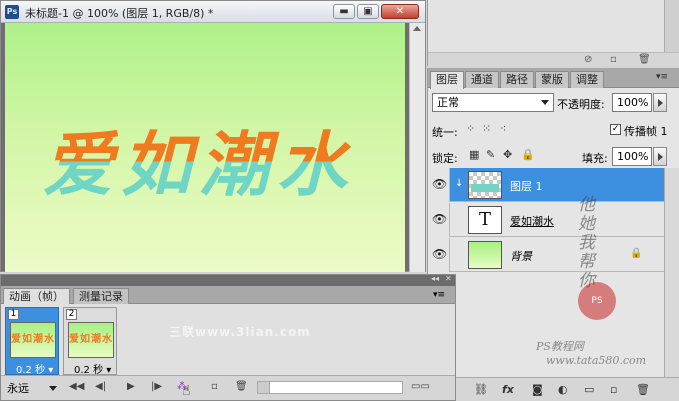 The width and height of the screenshot is (679, 401). What do you see at coordinates (71, 314) in the screenshot?
I see `frame-number: 2` at bounding box center [71, 314].